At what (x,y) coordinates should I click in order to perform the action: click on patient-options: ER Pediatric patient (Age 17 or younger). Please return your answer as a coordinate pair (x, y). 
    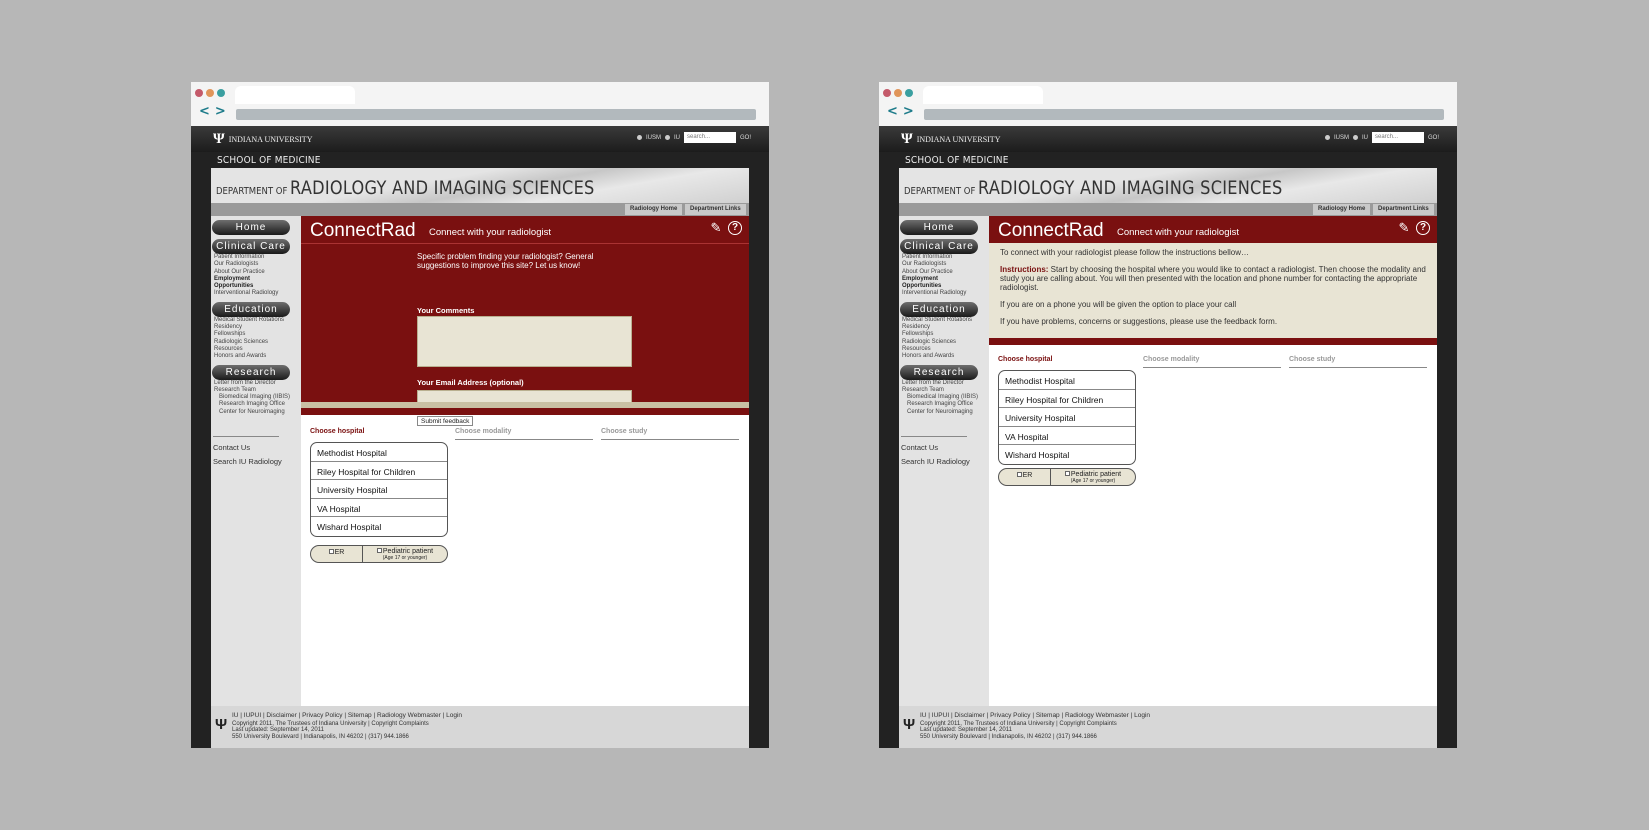
    Looking at the image, I should click on (379, 554).